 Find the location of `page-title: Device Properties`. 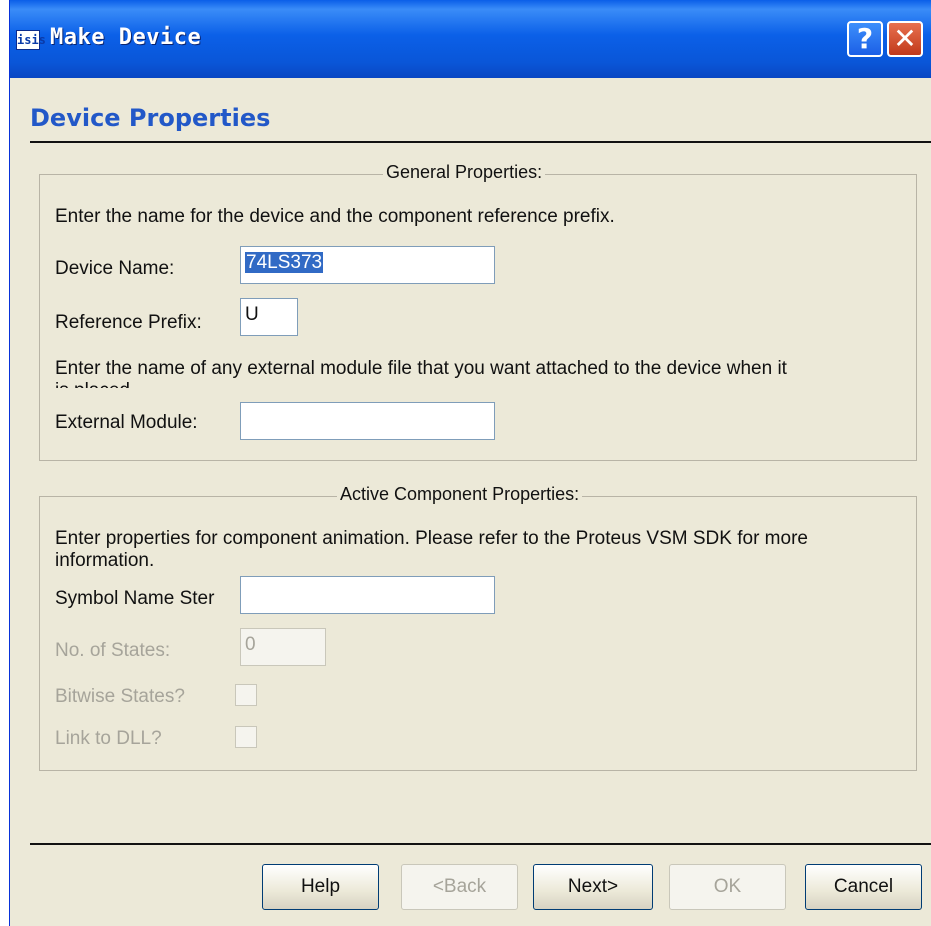

page-title: Device Properties is located at coordinates (150, 118).